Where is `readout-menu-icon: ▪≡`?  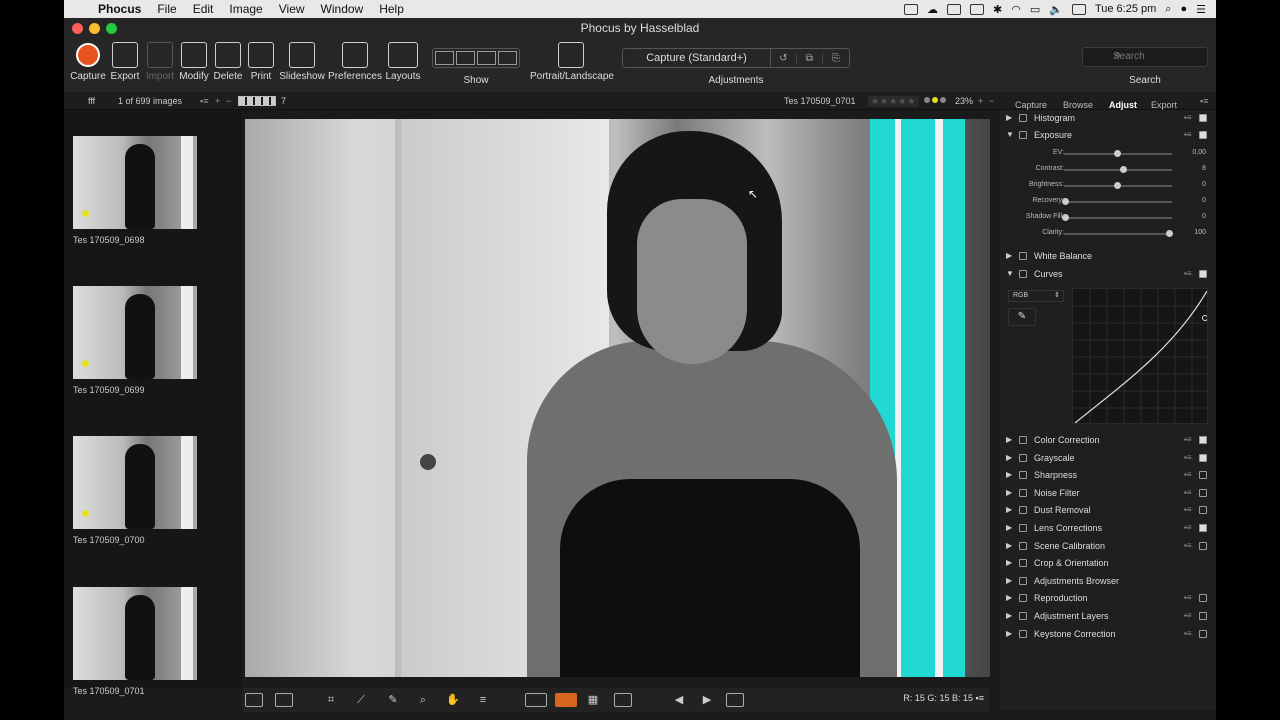 readout-menu-icon: ▪≡ is located at coordinates (980, 698).